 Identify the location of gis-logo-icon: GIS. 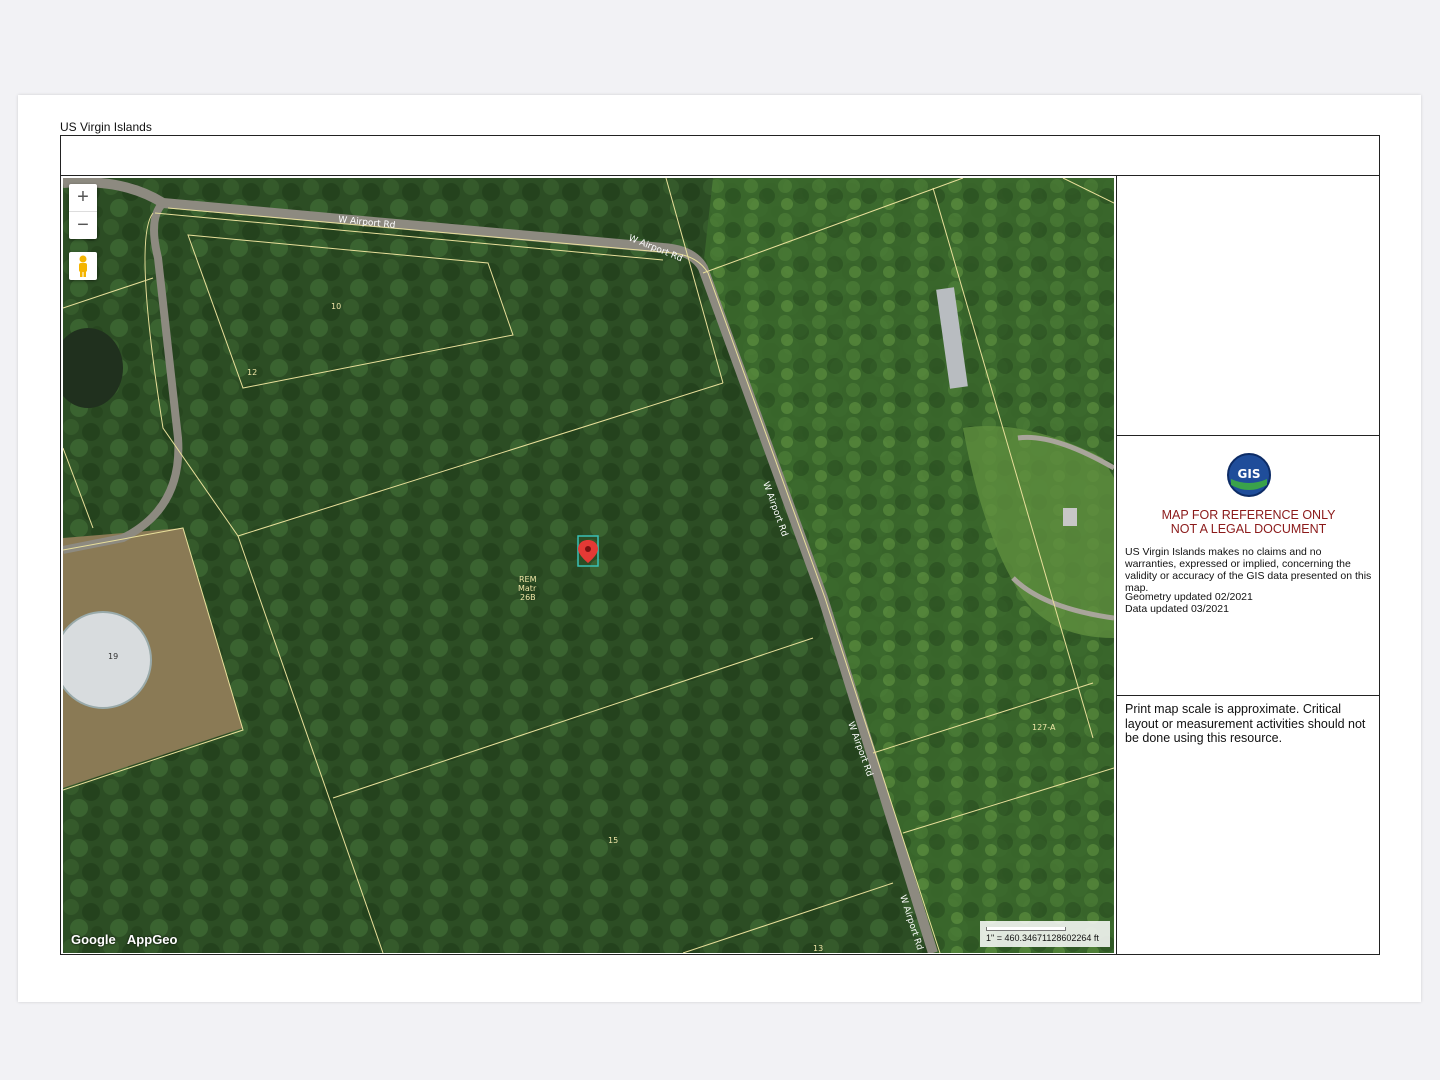
(1249, 475).